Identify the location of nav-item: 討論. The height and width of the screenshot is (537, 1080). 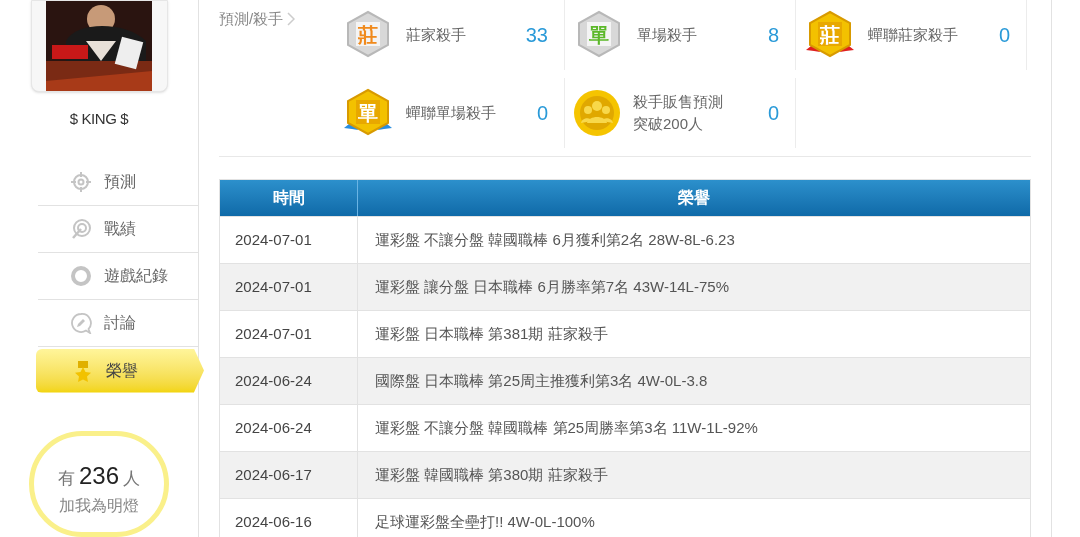
(118, 323).